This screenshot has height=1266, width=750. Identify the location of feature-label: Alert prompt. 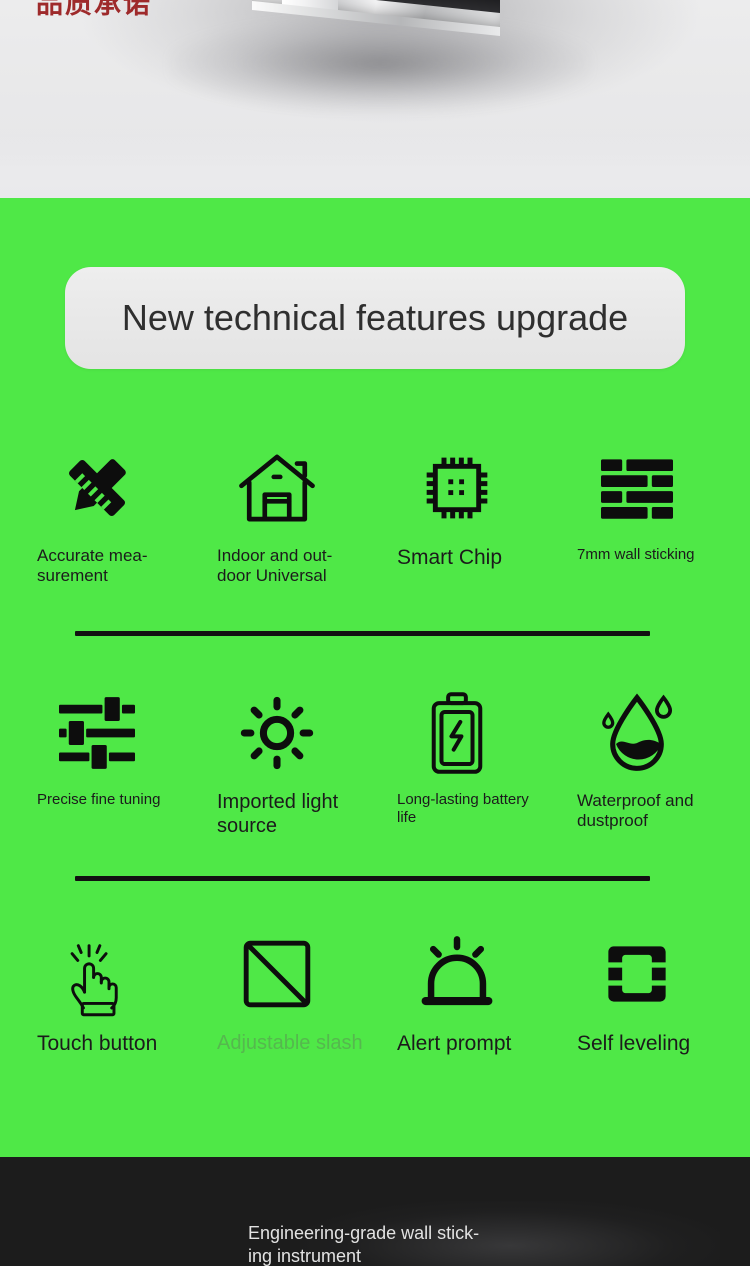
(454, 1043).